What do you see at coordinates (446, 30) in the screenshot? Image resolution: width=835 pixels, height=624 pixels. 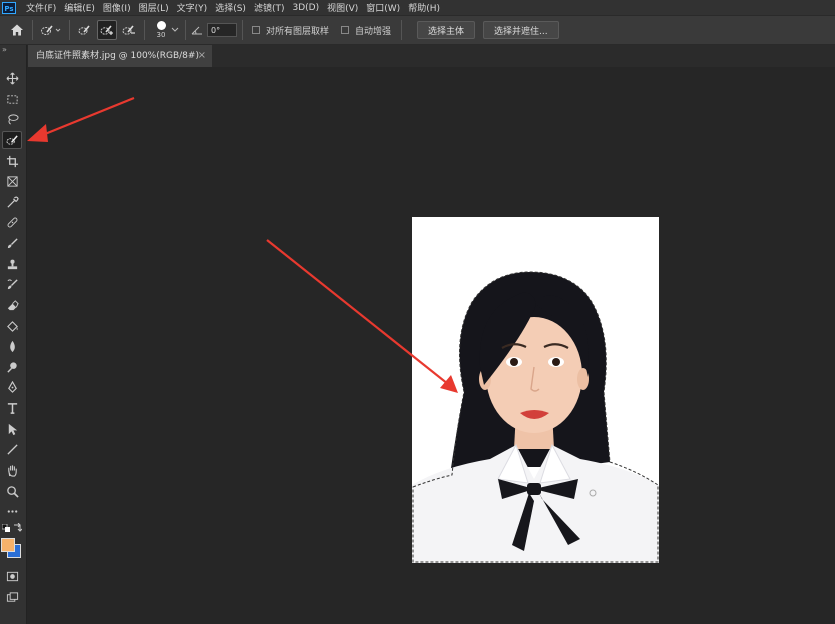 I see `select-subject-button: 选择主体` at bounding box center [446, 30].